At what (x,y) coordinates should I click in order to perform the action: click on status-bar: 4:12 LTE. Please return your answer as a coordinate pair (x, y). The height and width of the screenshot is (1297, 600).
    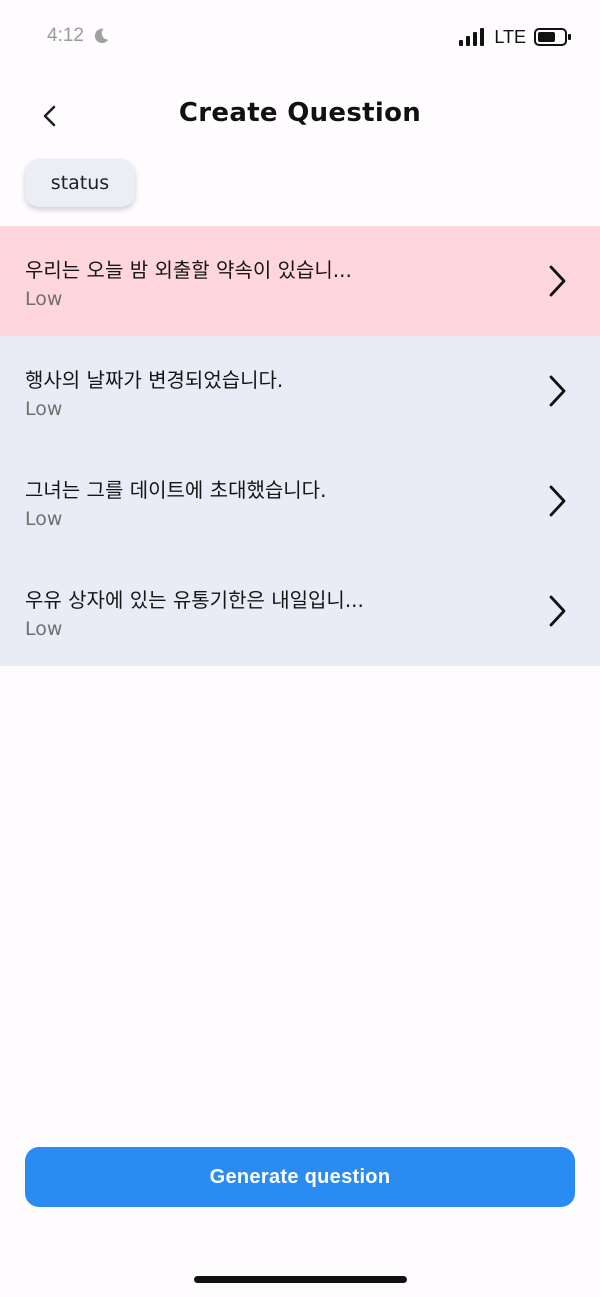
    Looking at the image, I should click on (300, 38).